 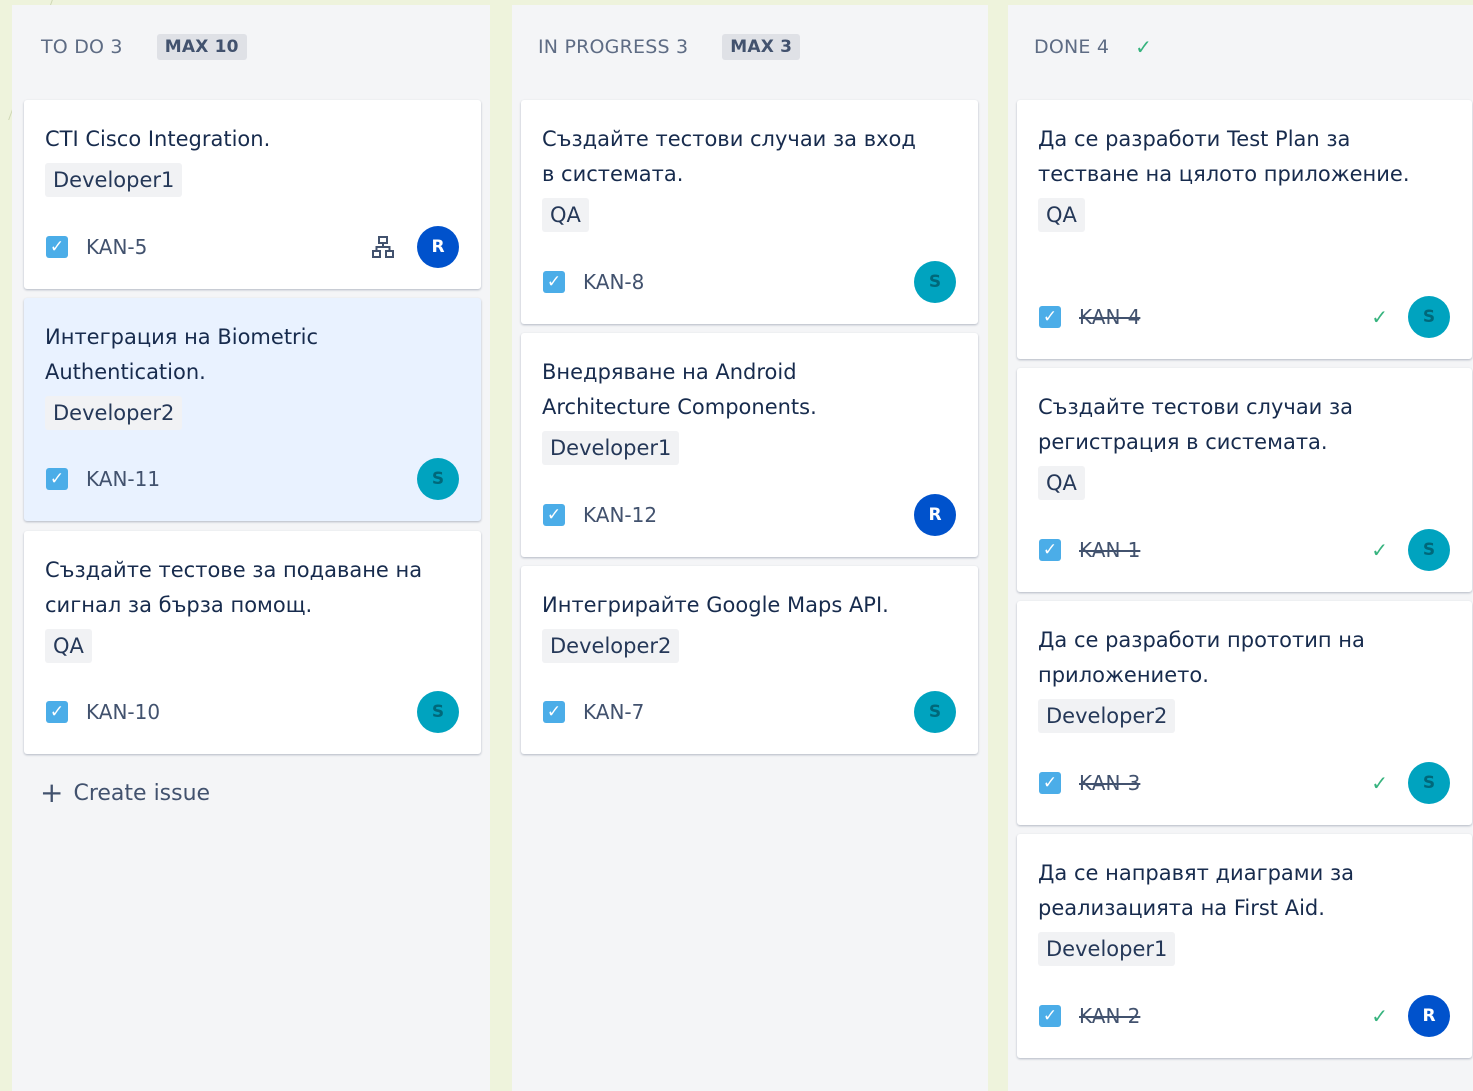 What do you see at coordinates (1244, 550) in the screenshot?
I see `card-footer: ✓ KAN-1 ✓ S` at bounding box center [1244, 550].